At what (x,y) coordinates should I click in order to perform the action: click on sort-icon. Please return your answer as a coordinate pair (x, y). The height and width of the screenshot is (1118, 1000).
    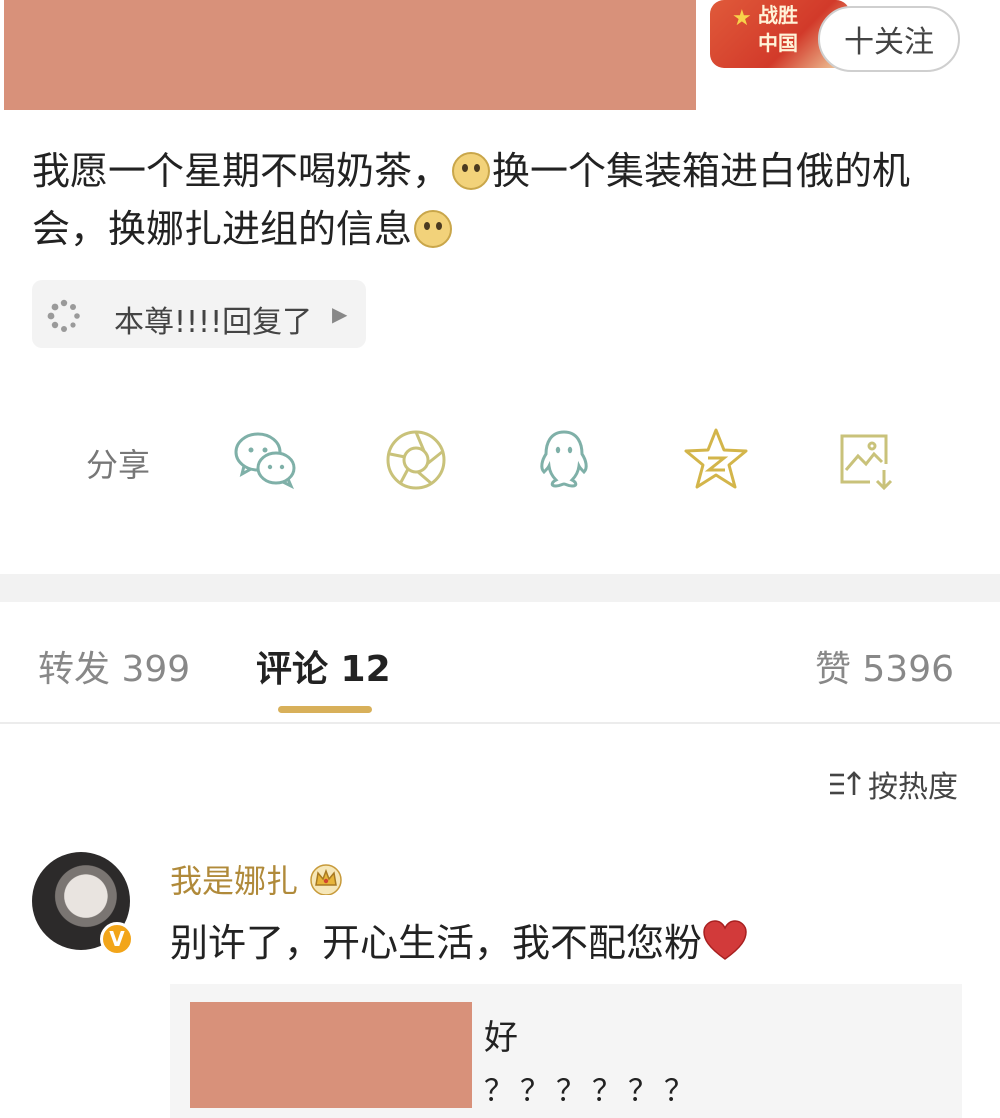
    Looking at the image, I should click on (845, 783).